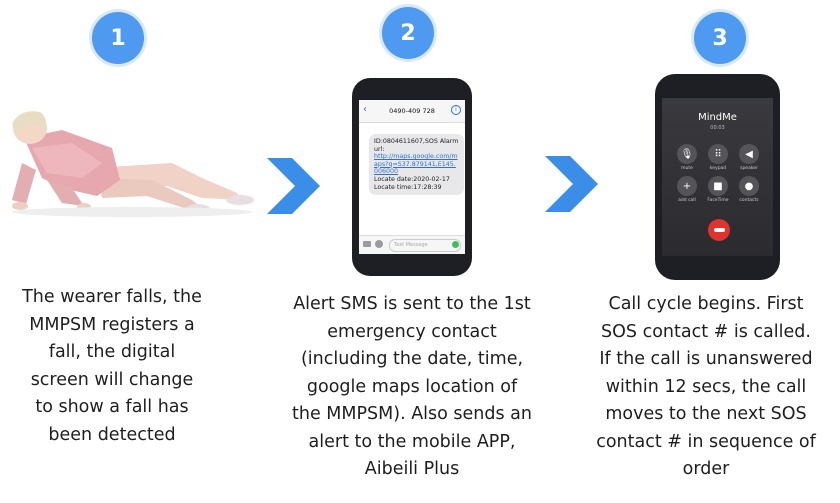 The height and width of the screenshot is (503, 840). What do you see at coordinates (412, 441) in the screenshot?
I see `caption-line: alert to the mobile APP,` at bounding box center [412, 441].